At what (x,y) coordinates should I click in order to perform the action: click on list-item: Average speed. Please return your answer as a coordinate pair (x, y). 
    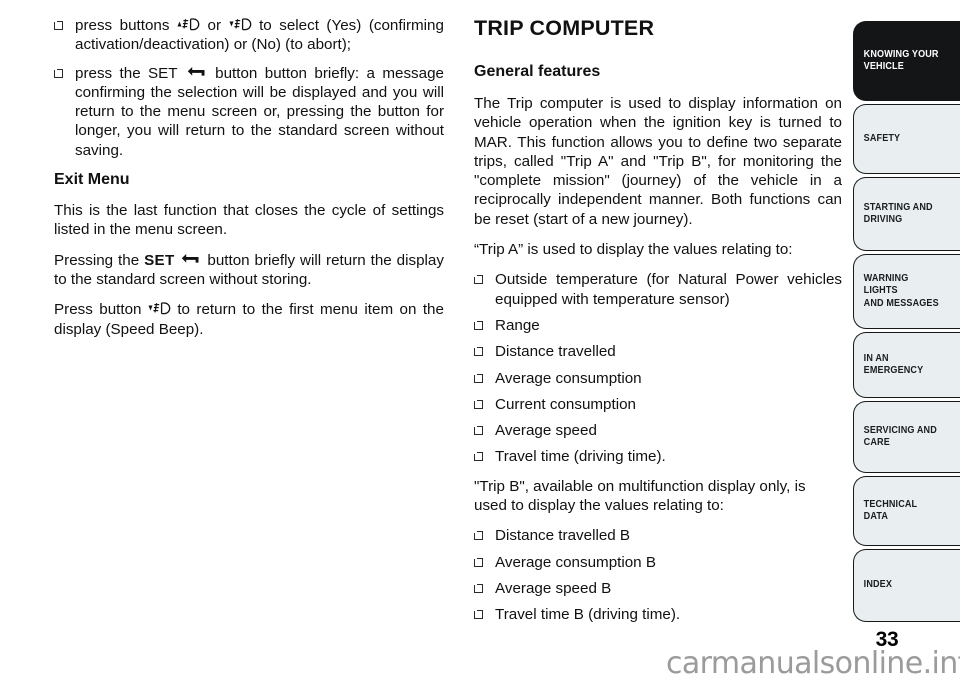
    Looking at the image, I should click on (657, 430).